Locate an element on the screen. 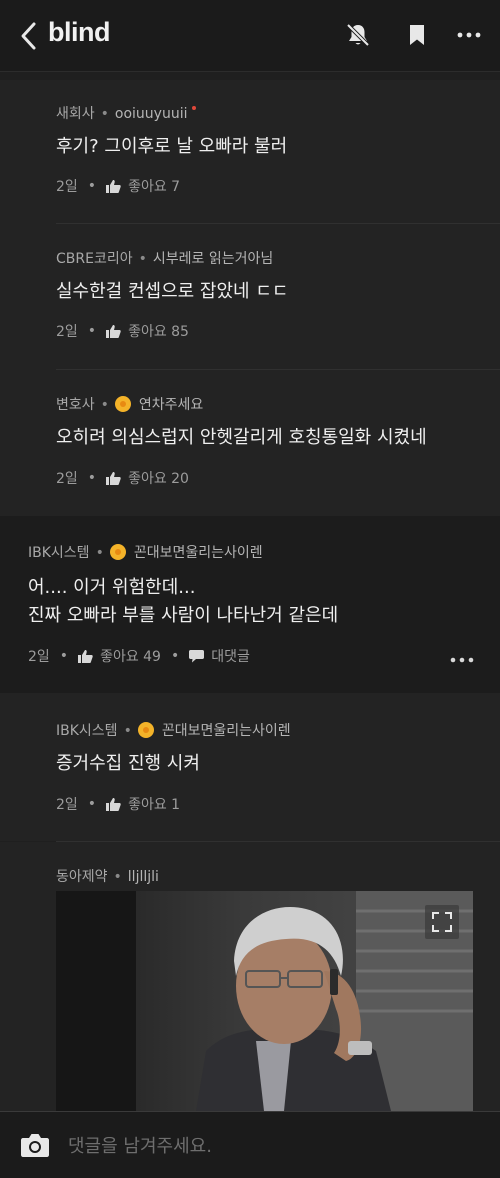 The width and height of the screenshot is (500, 1178). company-name: 변호사 is located at coordinates (75, 405).